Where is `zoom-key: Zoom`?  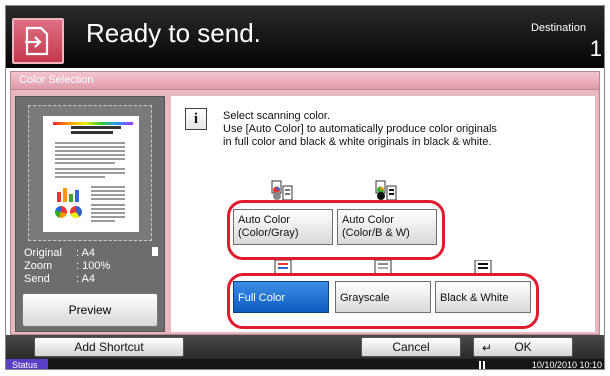 zoom-key: Zoom is located at coordinates (38, 266).